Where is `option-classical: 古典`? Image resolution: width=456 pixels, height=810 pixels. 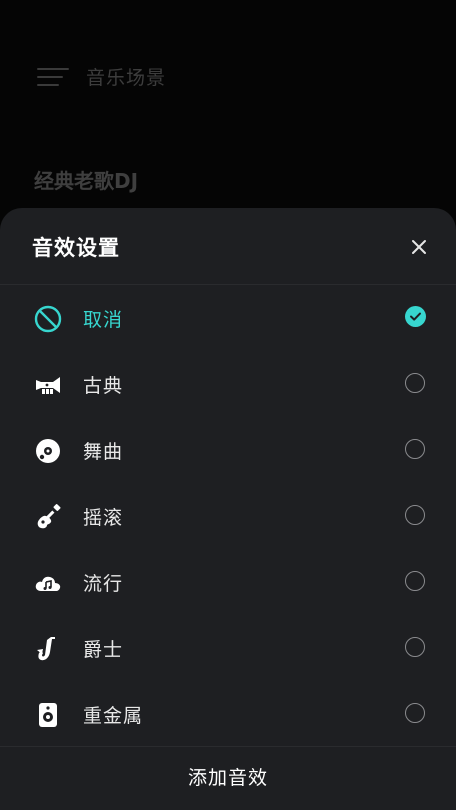 option-classical: 古典 is located at coordinates (228, 384).